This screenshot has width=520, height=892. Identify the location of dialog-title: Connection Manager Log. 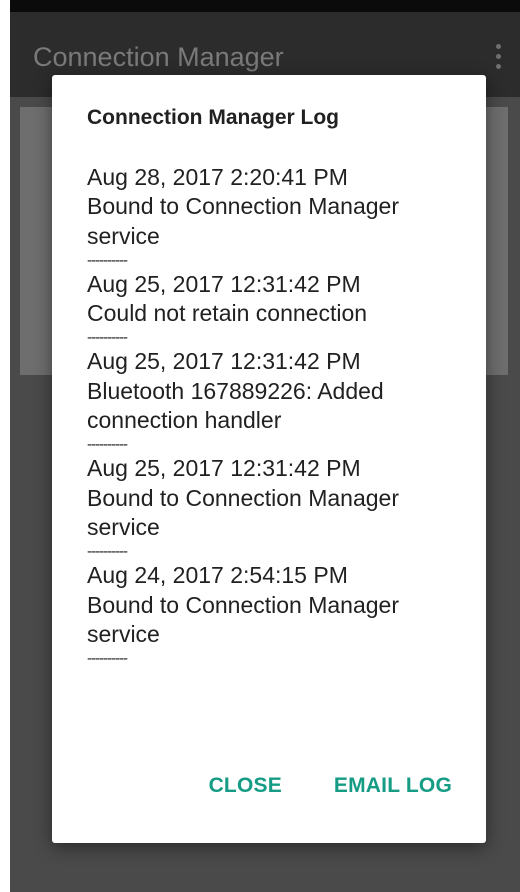
(213, 117).